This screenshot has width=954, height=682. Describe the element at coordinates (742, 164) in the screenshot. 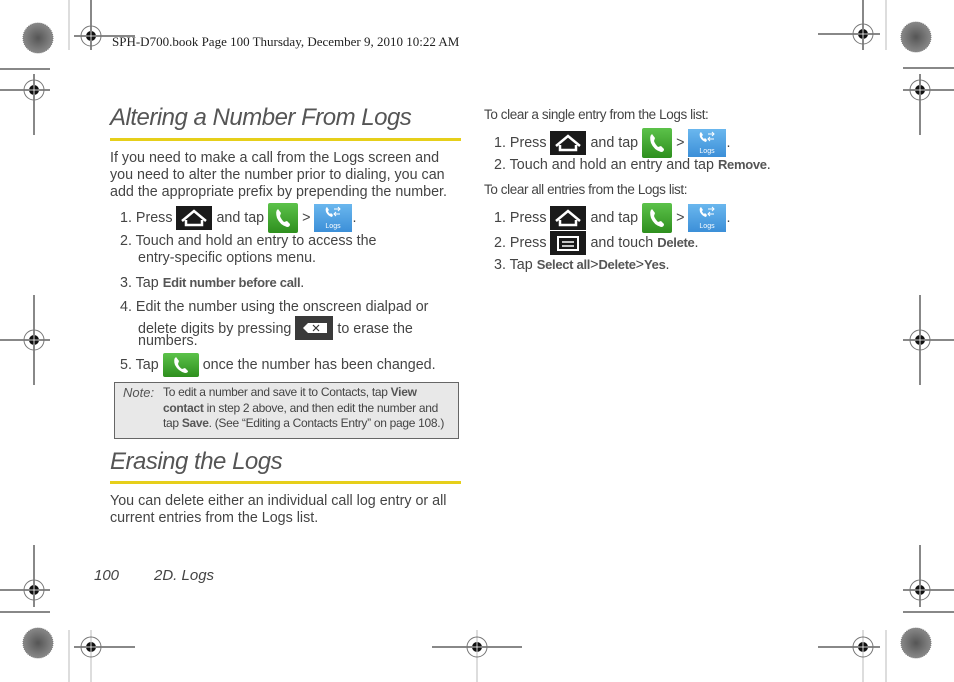

I see `menu-option-remove: Remove` at that location.